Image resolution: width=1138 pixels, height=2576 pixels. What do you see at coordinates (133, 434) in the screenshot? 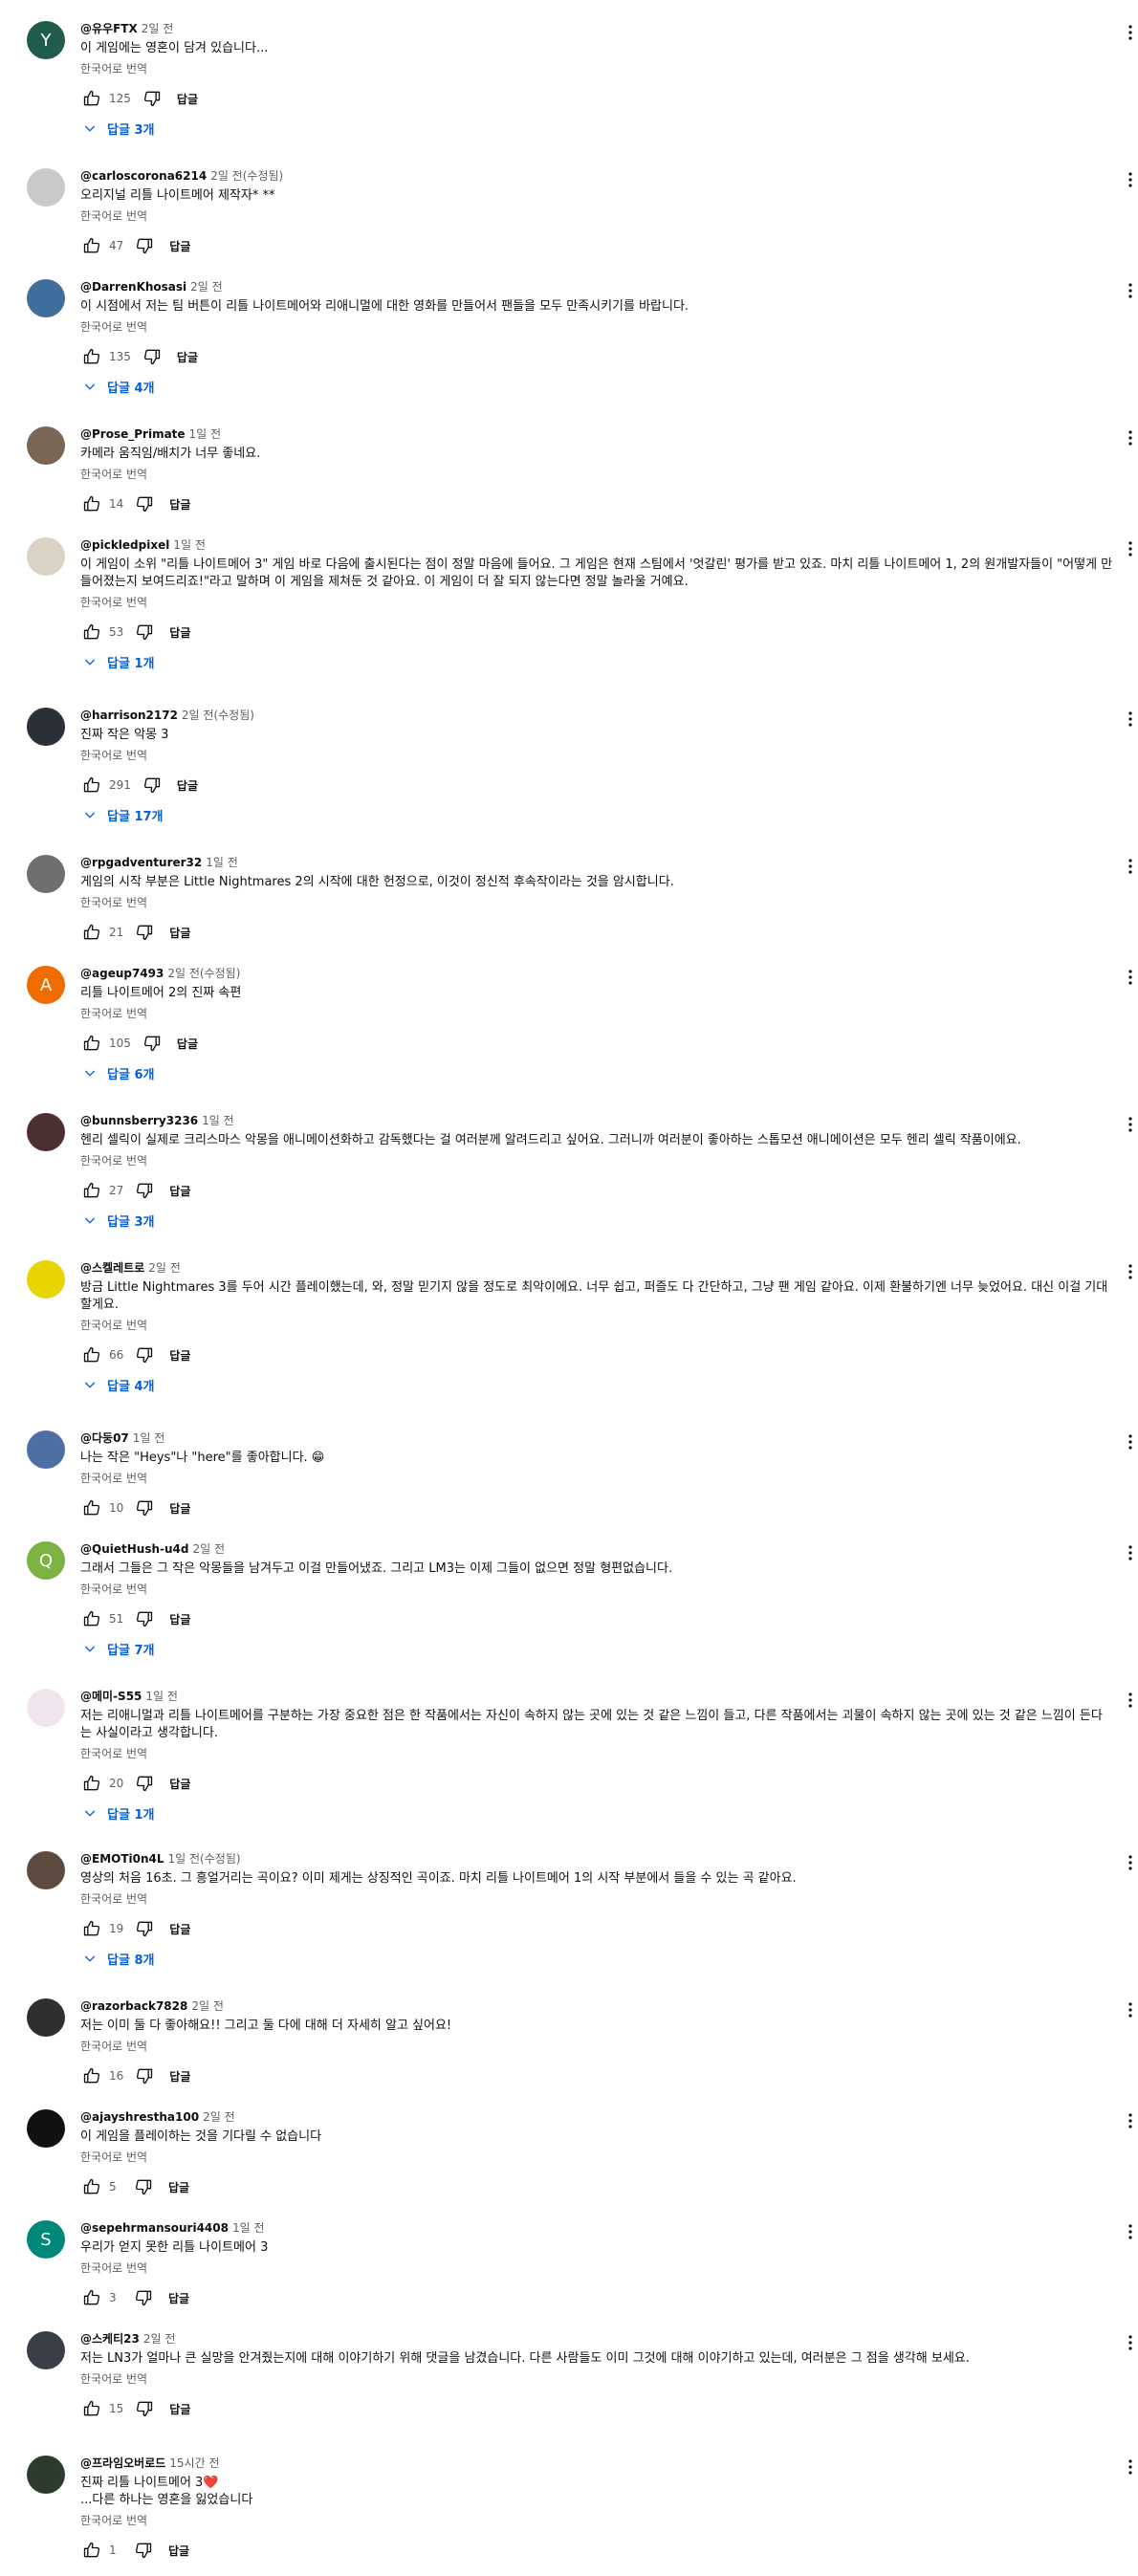
I see `comment-author: @Prose_Primate` at bounding box center [133, 434].